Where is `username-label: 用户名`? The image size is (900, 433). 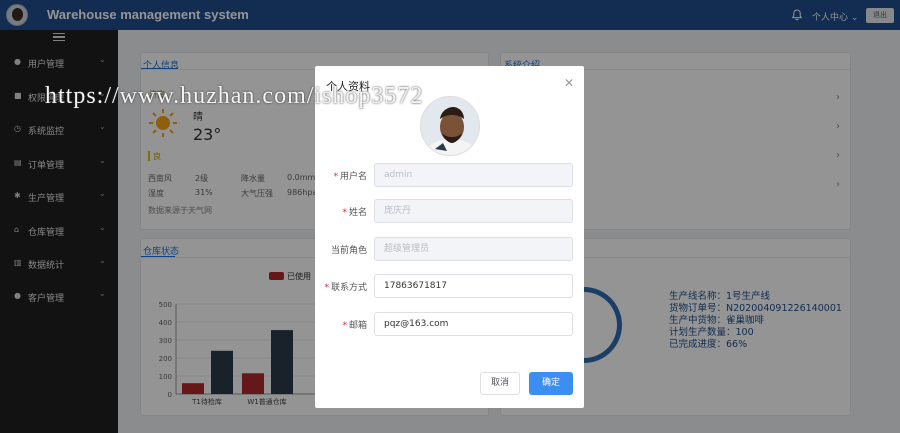
username-label: 用户名 is located at coordinates (353, 177).